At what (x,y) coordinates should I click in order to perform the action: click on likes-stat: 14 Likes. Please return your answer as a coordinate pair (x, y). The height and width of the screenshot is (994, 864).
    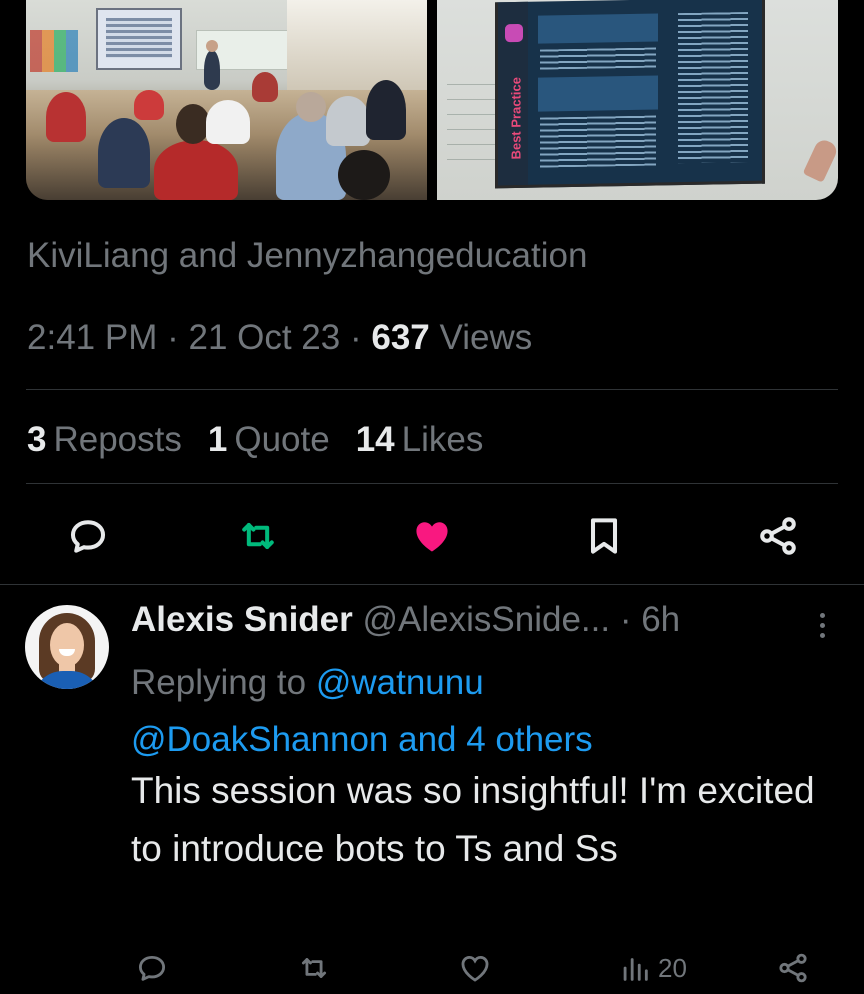
    Looking at the image, I should click on (420, 440).